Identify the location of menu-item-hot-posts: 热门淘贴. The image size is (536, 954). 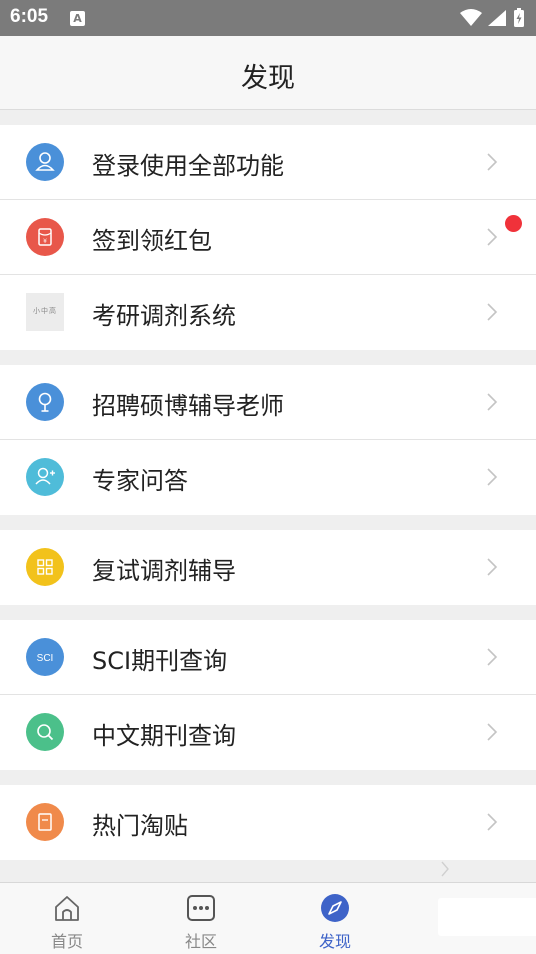
(268, 822).